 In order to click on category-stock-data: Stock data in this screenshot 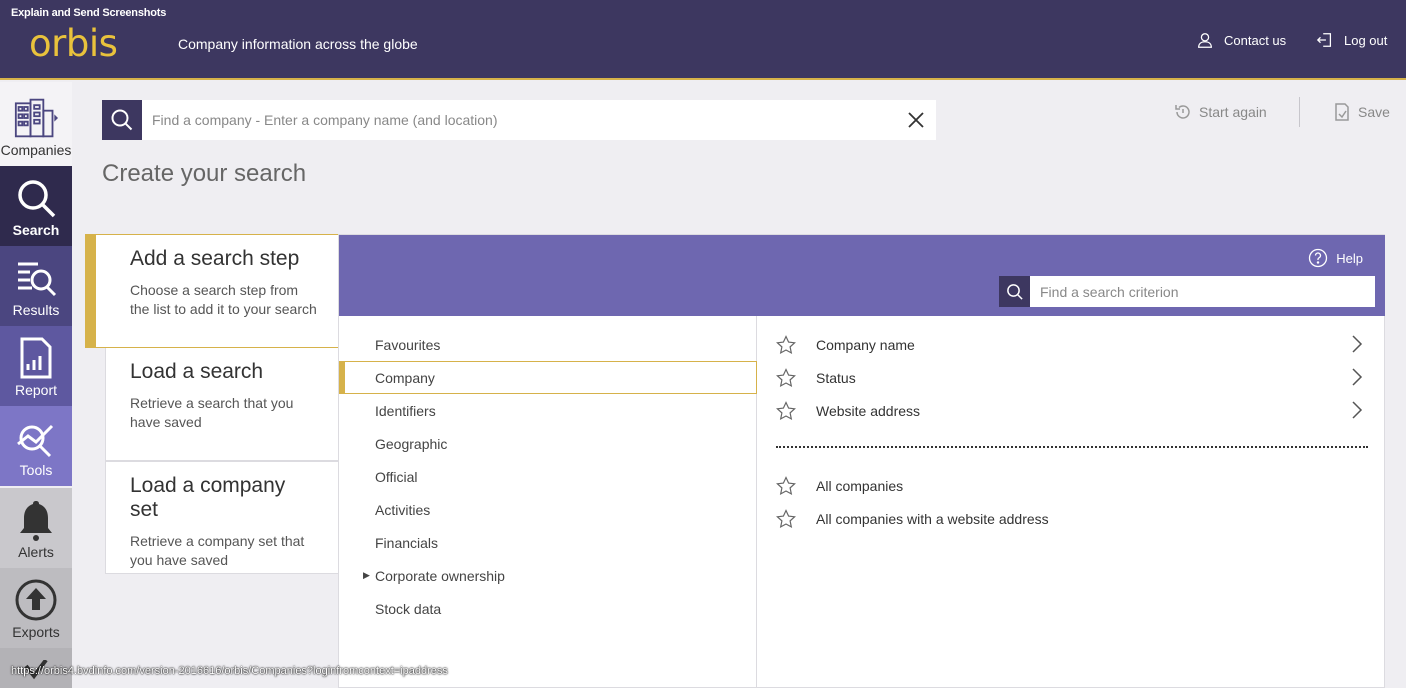, I will do `click(548, 608)`.